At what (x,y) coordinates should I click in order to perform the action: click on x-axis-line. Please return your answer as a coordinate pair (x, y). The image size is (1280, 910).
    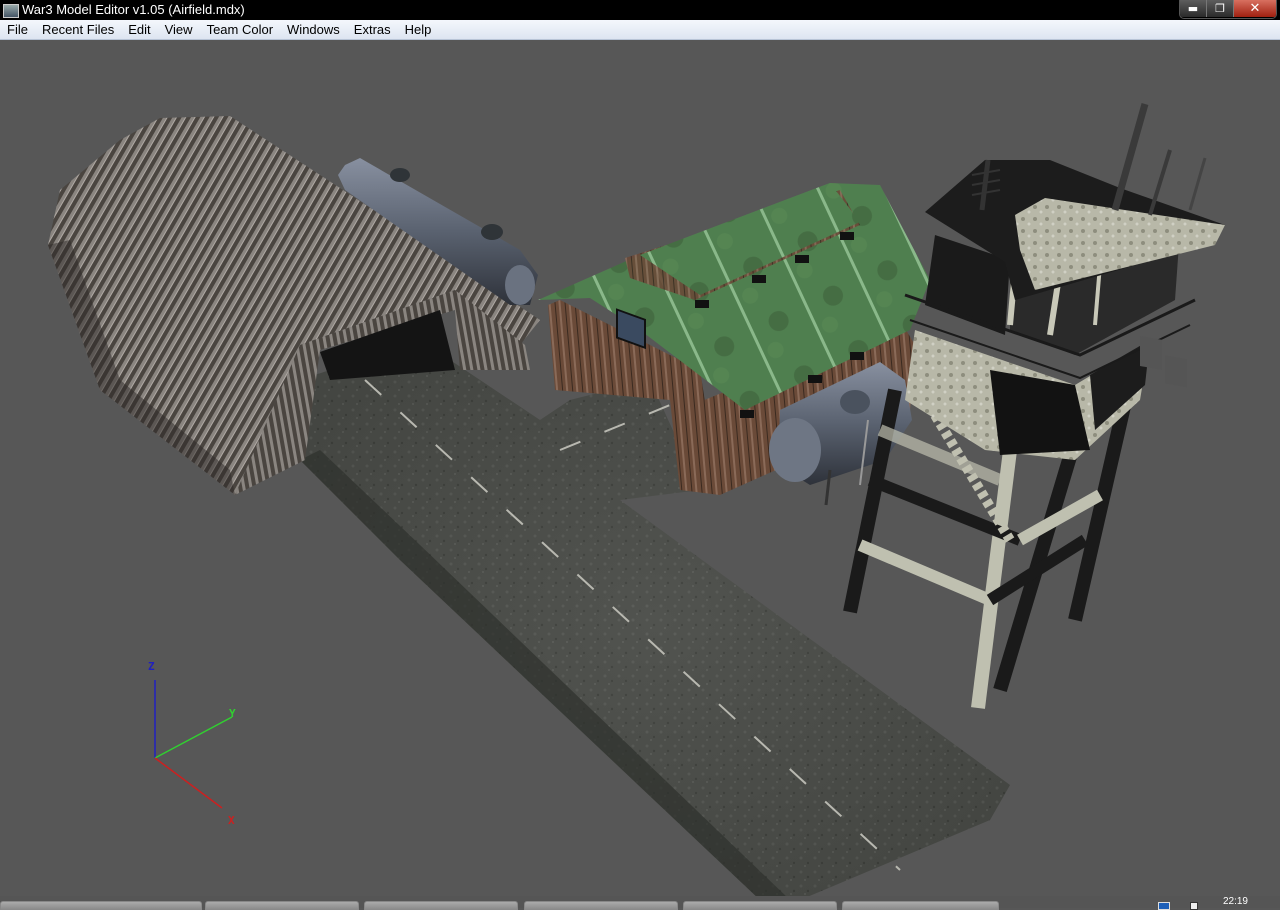
    Looking at the image, I should click on (188, 783).